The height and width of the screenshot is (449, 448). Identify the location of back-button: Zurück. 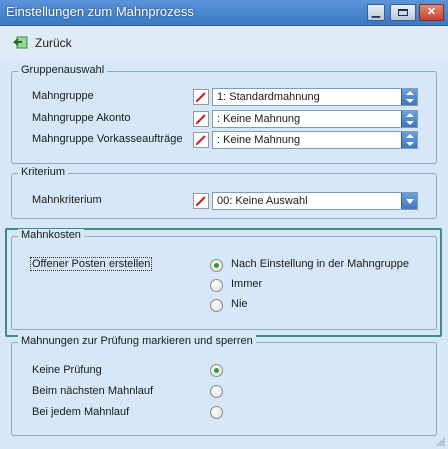
(48, 43).